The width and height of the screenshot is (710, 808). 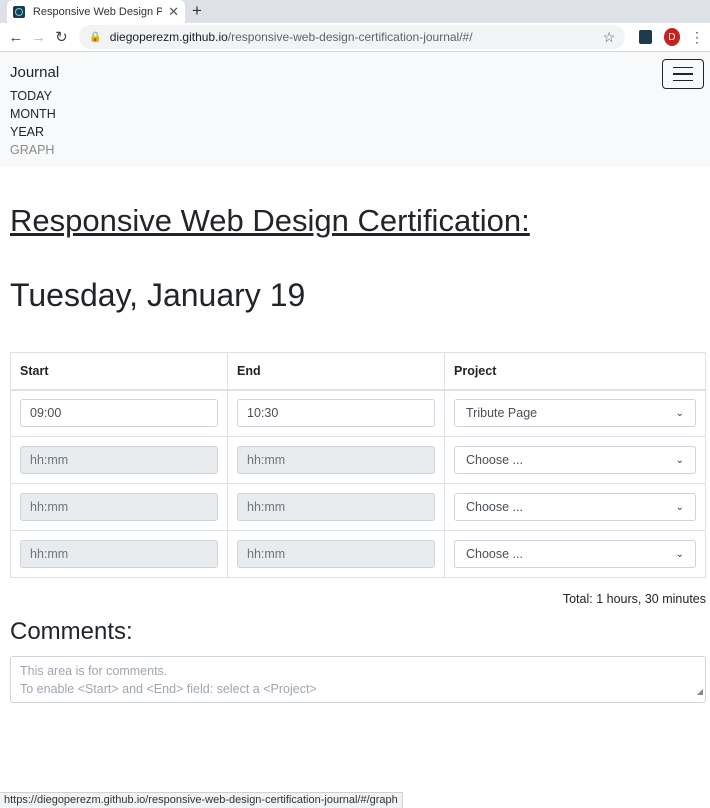 I want to click on browser-tab-strip: Responsive Web Design Pr ✕ +, so click(x=355, y=11).